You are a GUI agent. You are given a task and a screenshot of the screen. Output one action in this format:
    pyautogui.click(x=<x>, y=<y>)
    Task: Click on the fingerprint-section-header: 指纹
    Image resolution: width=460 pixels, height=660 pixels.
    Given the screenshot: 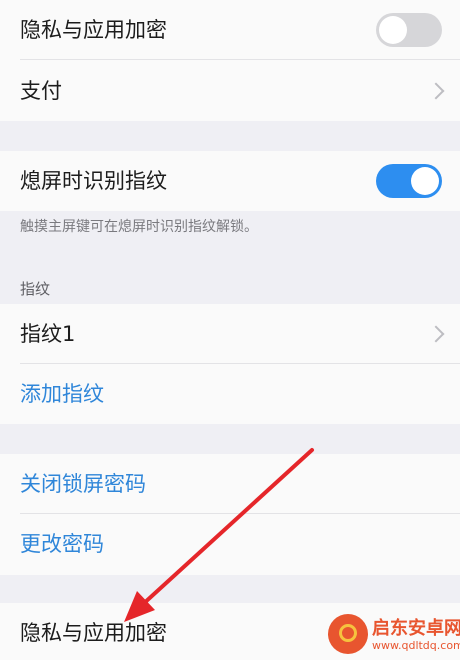 What is the action you would take?
    pyautogui.click(x=35, y=289)
    